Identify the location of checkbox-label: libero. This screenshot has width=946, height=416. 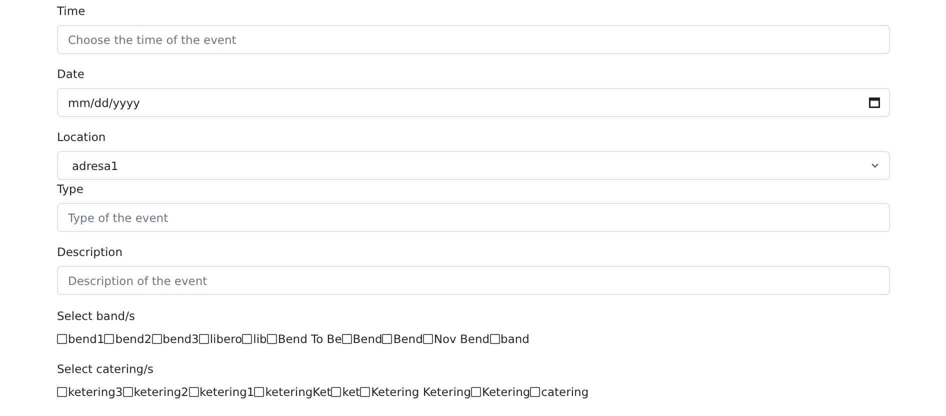
(226, 339).